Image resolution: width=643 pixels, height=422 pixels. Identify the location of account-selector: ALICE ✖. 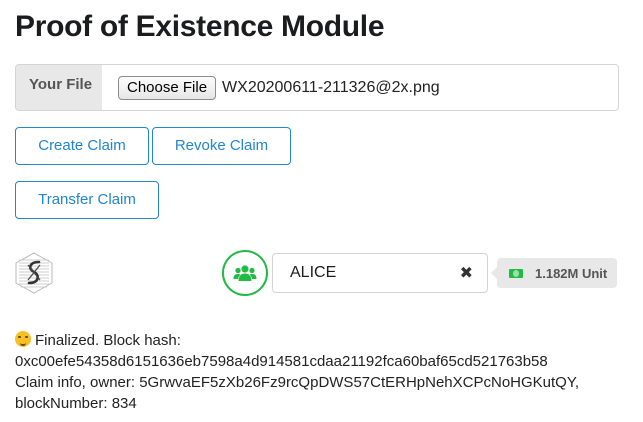
(380, 273).